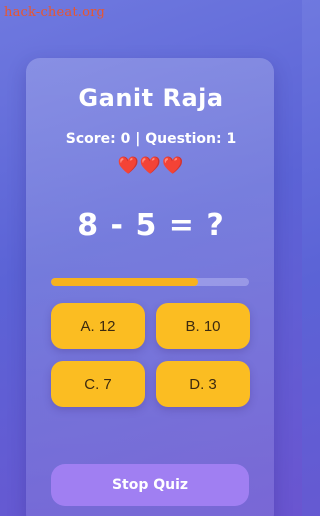  Describe the element at coordinates (150, 485) in the screenshot. I see `stop-quiz-button: Stop Quiz` at that location.